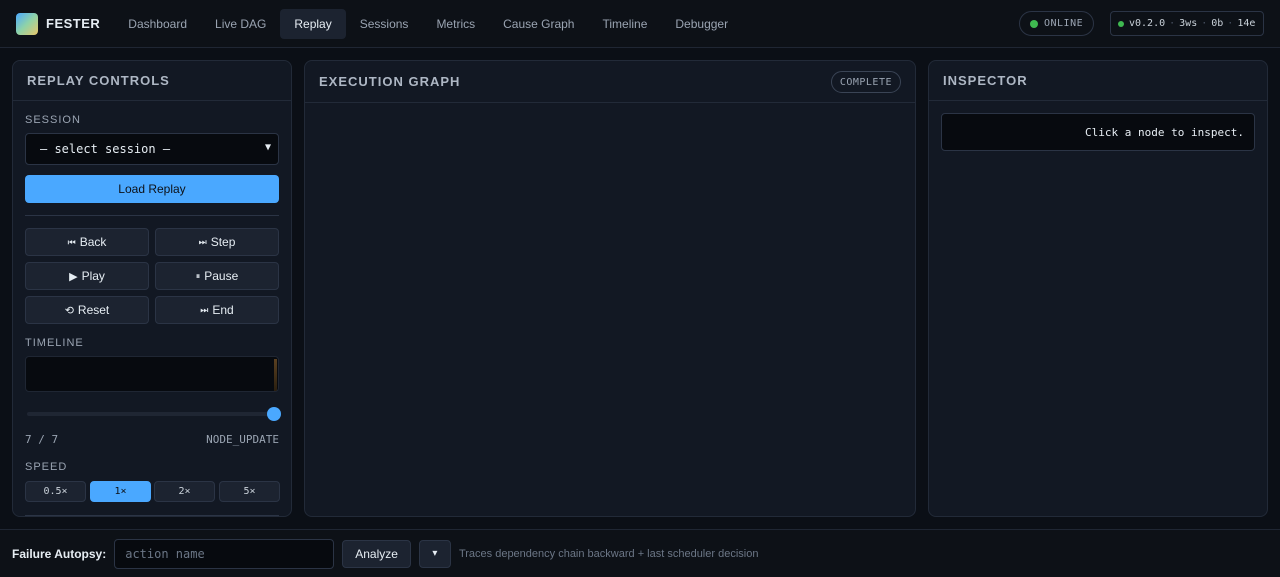  Describe the element at coordinates (46, 467) in the screenshot. I see `speed-label: SPEED` at that location.